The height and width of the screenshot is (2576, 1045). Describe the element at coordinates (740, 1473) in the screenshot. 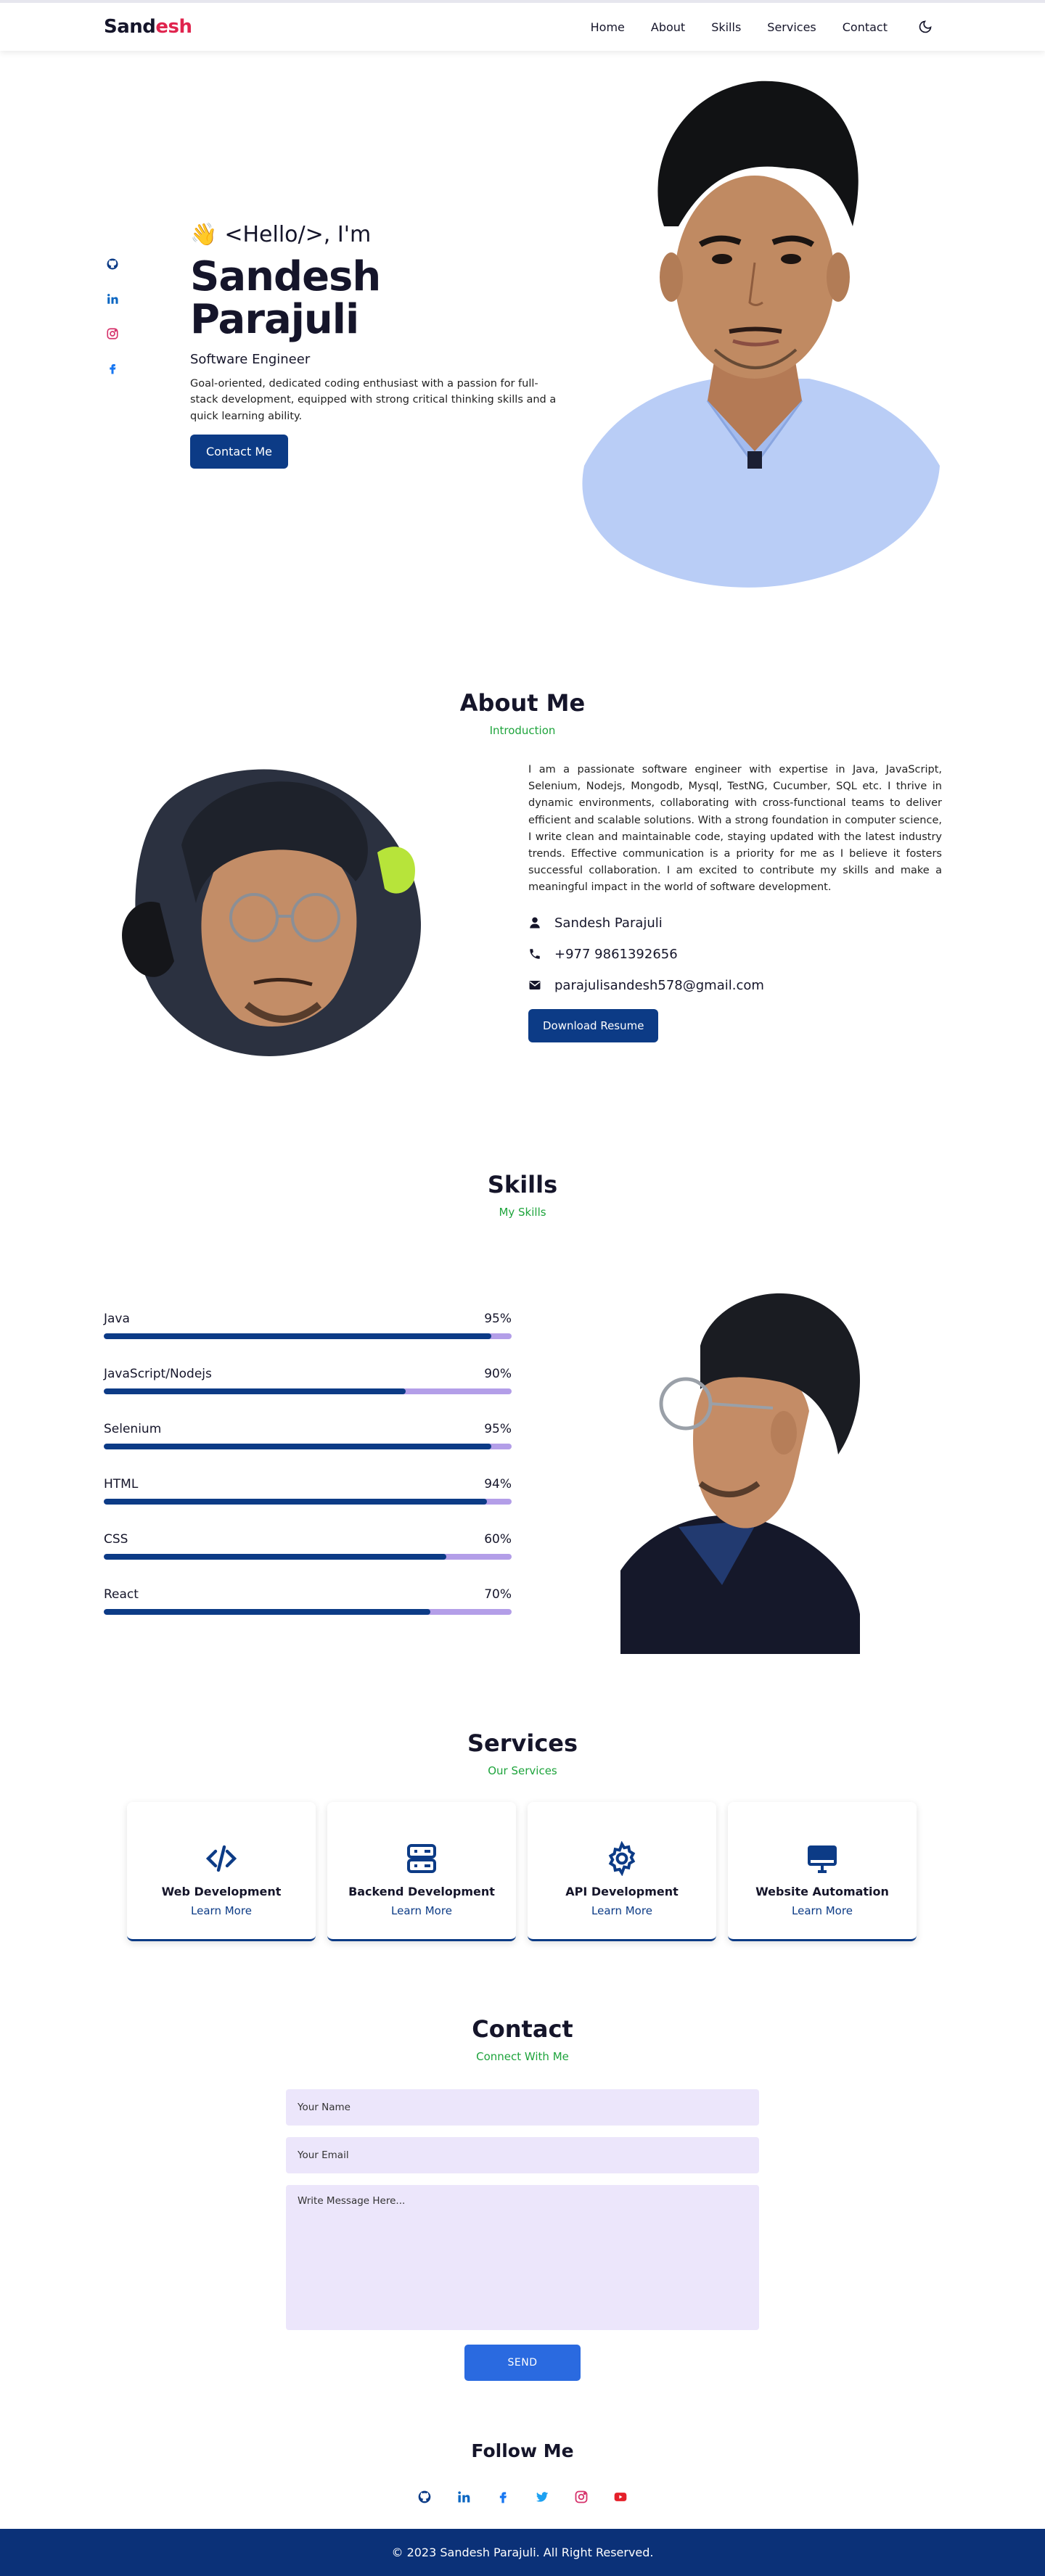

I see `skills-portrait` at that location.